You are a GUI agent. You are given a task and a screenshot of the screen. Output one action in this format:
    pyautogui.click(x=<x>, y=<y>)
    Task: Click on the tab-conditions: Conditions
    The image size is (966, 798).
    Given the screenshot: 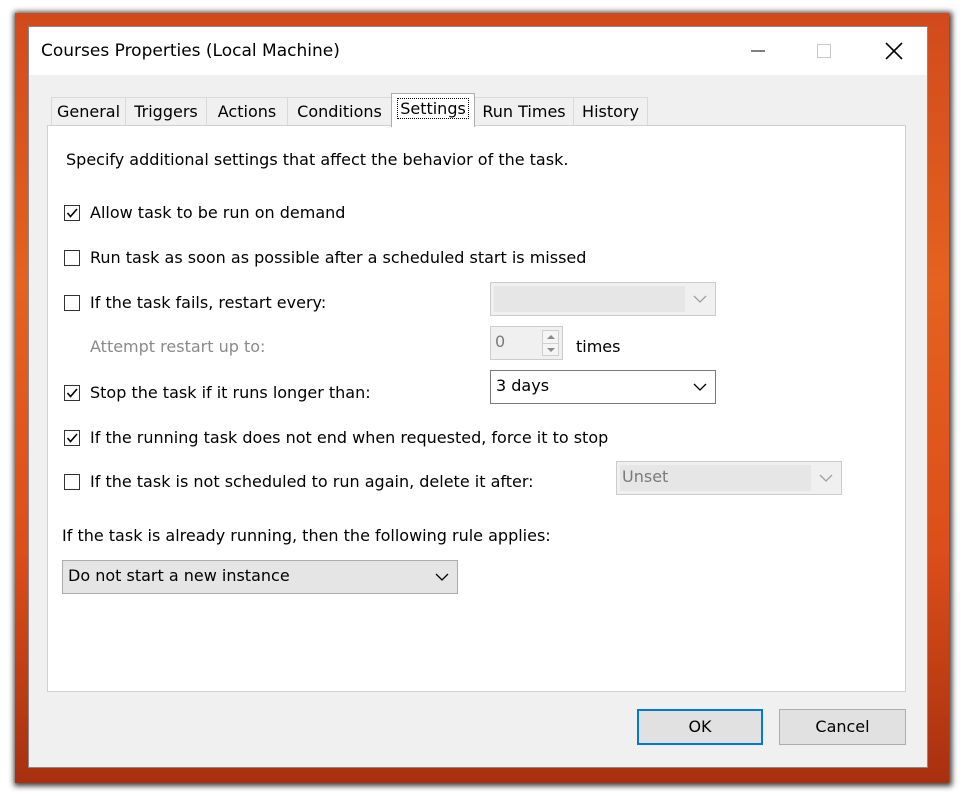 What is the action you would take?
    pyautogui.click(x=339, y=111)
    